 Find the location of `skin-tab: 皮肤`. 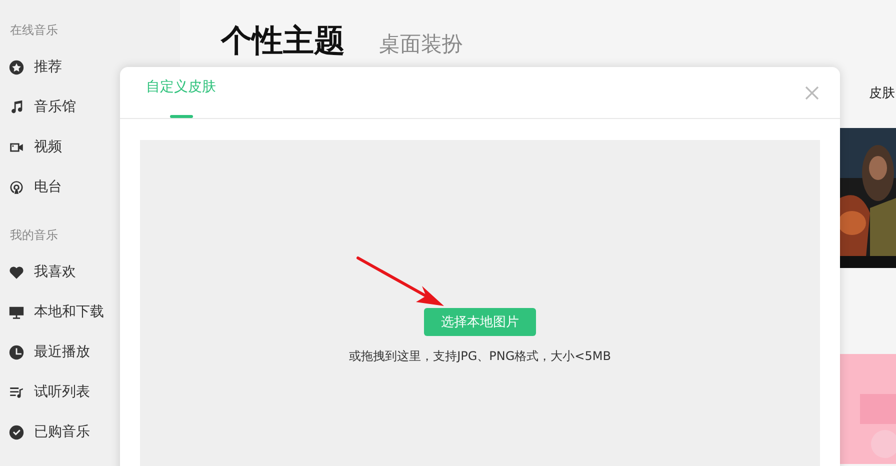

skin-tab: 皮肤 is located at coordinates (882, 93).